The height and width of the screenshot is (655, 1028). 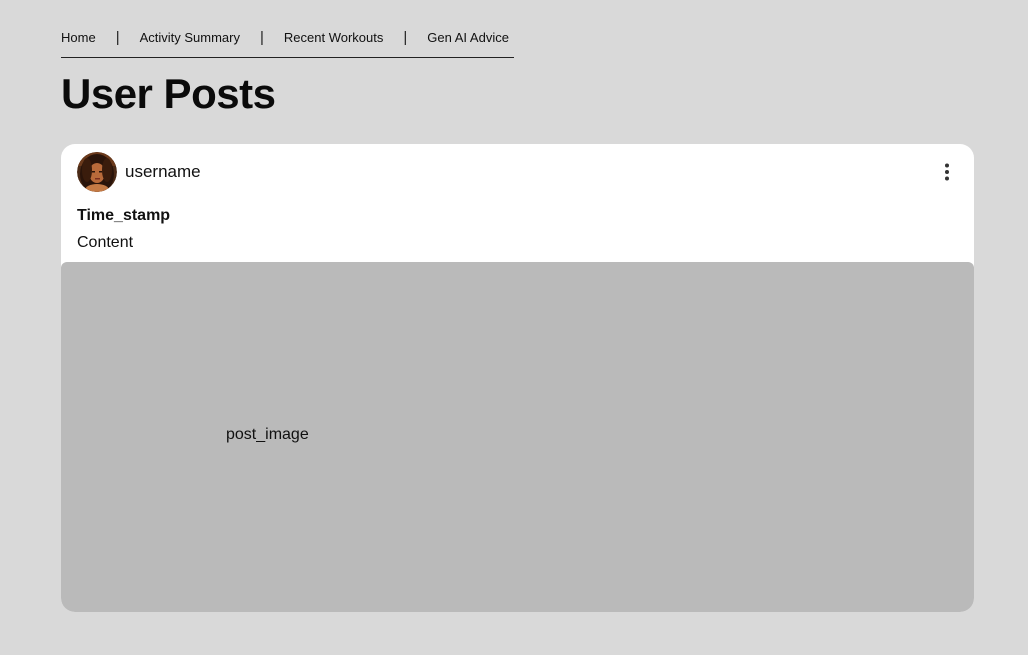 What do you see at coordinates (105, 242) in the screenshot?
I see `post-content: Content` at bounding box center [105, 242].